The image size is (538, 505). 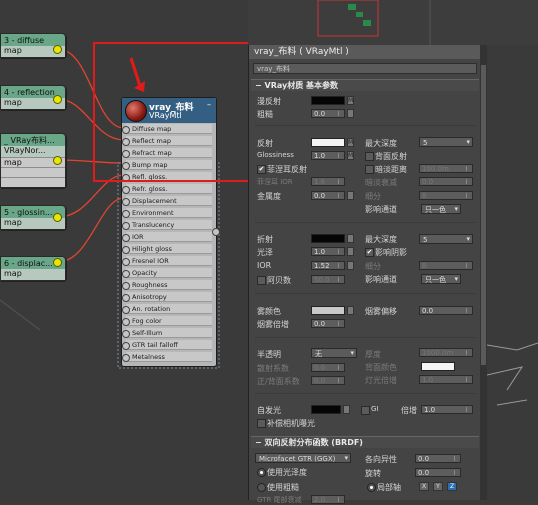 I want to click on brdf-rollout: − 双向反射分布函数 (BRDF), so click(x=365, y=442).